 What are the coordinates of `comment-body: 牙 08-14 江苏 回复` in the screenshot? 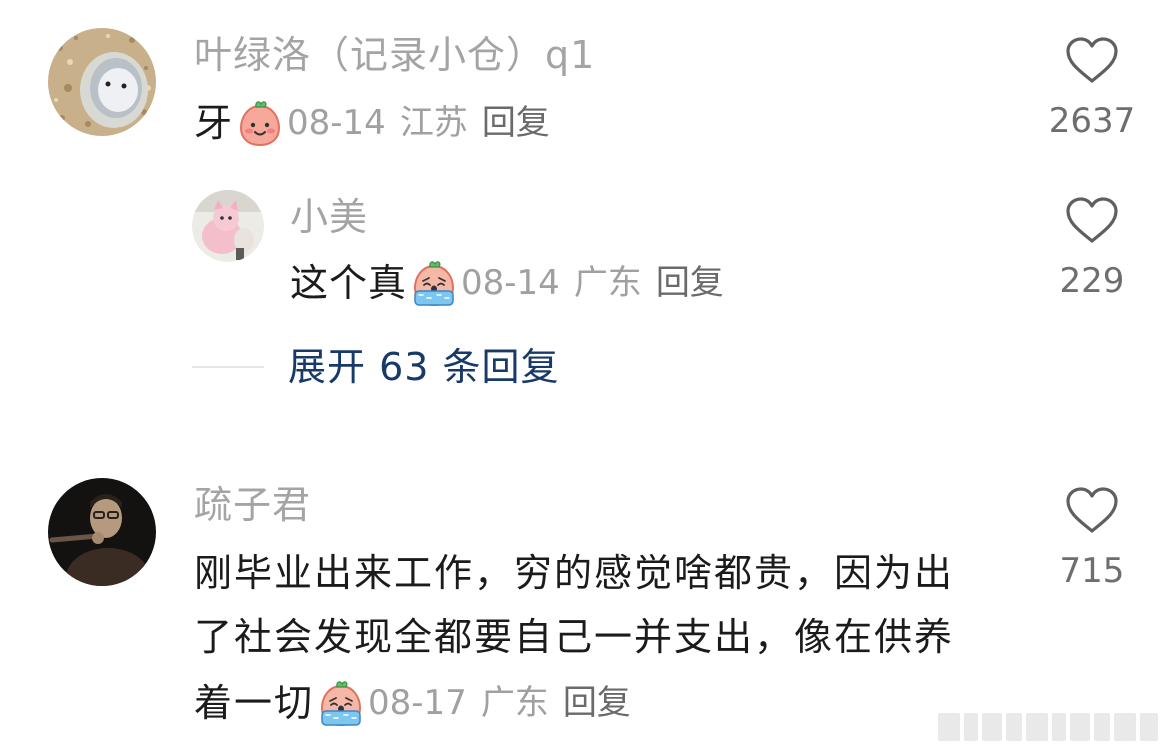 It's located at (372, 123).